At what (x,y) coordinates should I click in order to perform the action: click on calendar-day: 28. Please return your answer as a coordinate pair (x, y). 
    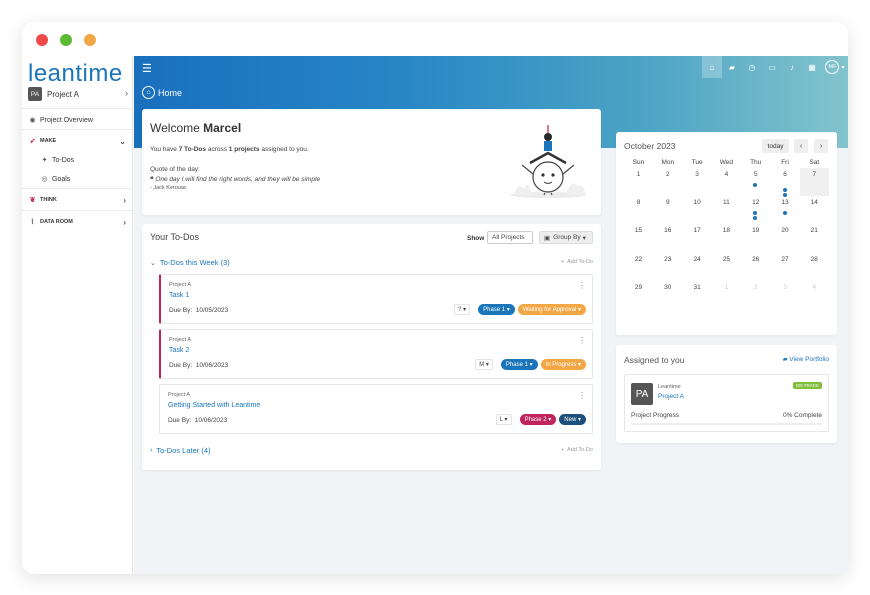
    Looking at the image, I should click on (814, 267).